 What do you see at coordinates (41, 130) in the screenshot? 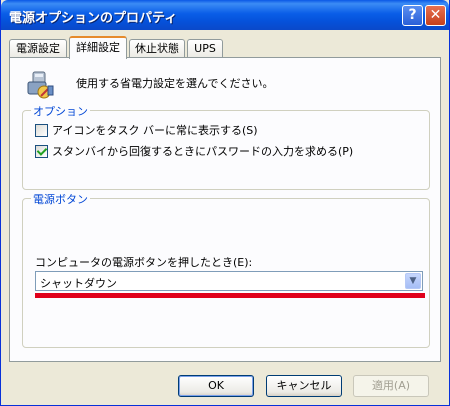
I see `show-taskbar-icon-checkbox` at bounding box center [41, 130].